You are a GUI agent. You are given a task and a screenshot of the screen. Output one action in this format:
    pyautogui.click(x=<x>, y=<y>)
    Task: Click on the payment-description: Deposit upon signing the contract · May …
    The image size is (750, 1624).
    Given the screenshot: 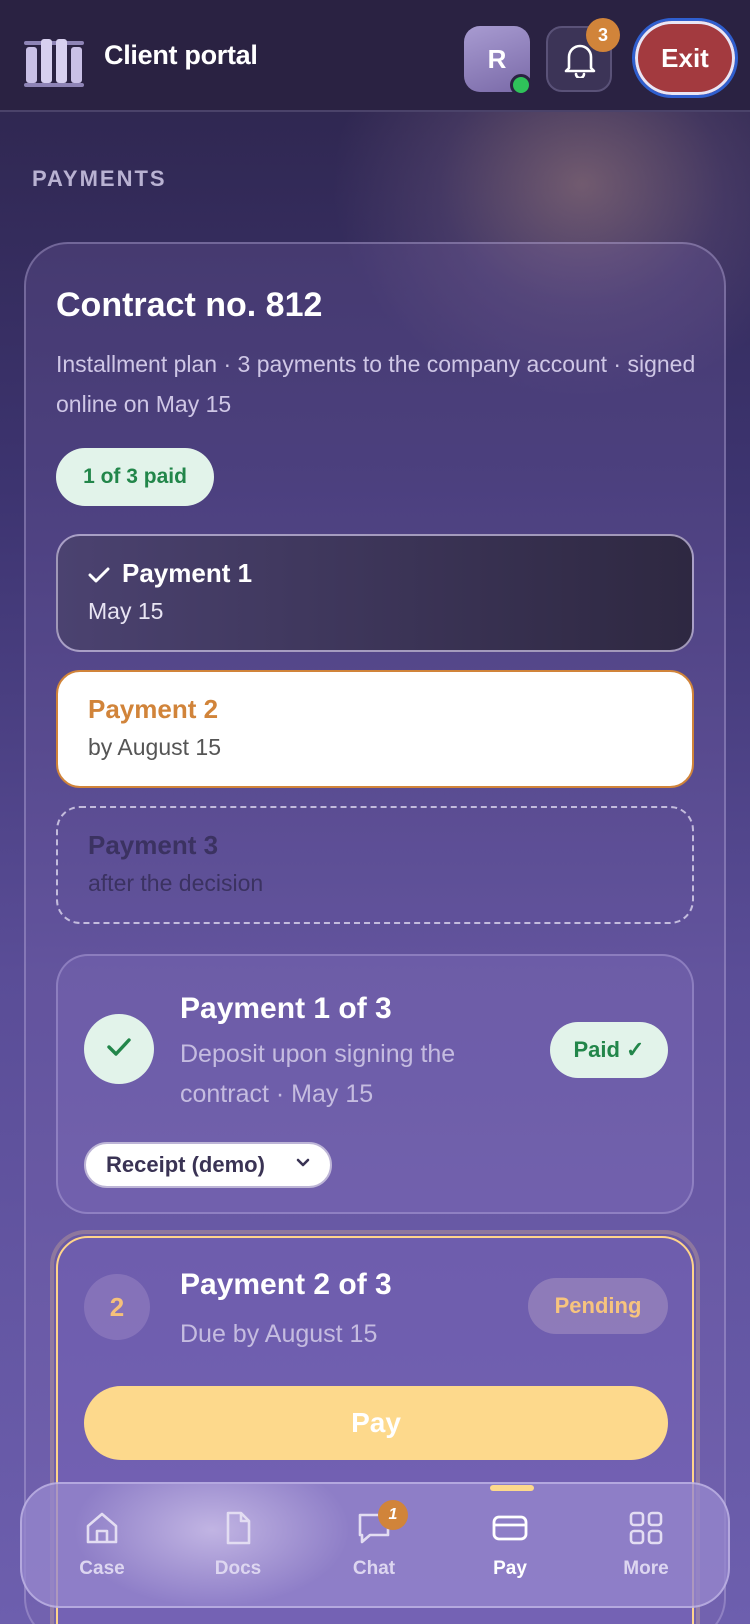 What is the action you would take?
    pyautogui.click(x=318, y=1074)
    